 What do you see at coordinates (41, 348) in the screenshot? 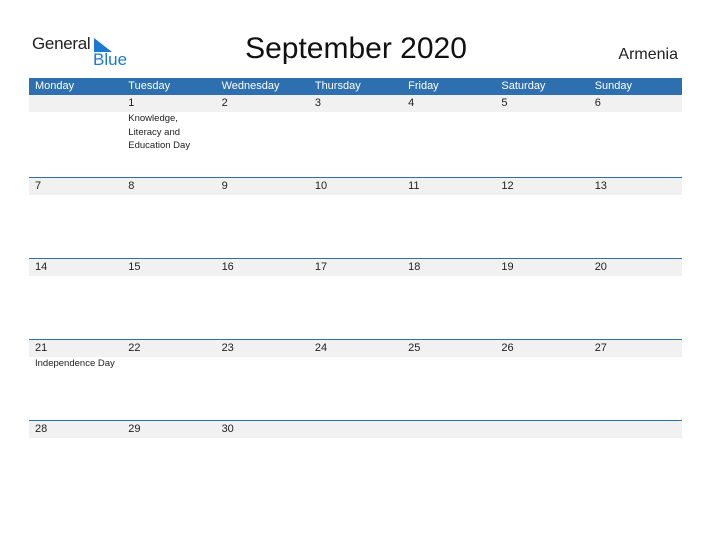
I see `day-number: 21` at bounding box center [41, 348].